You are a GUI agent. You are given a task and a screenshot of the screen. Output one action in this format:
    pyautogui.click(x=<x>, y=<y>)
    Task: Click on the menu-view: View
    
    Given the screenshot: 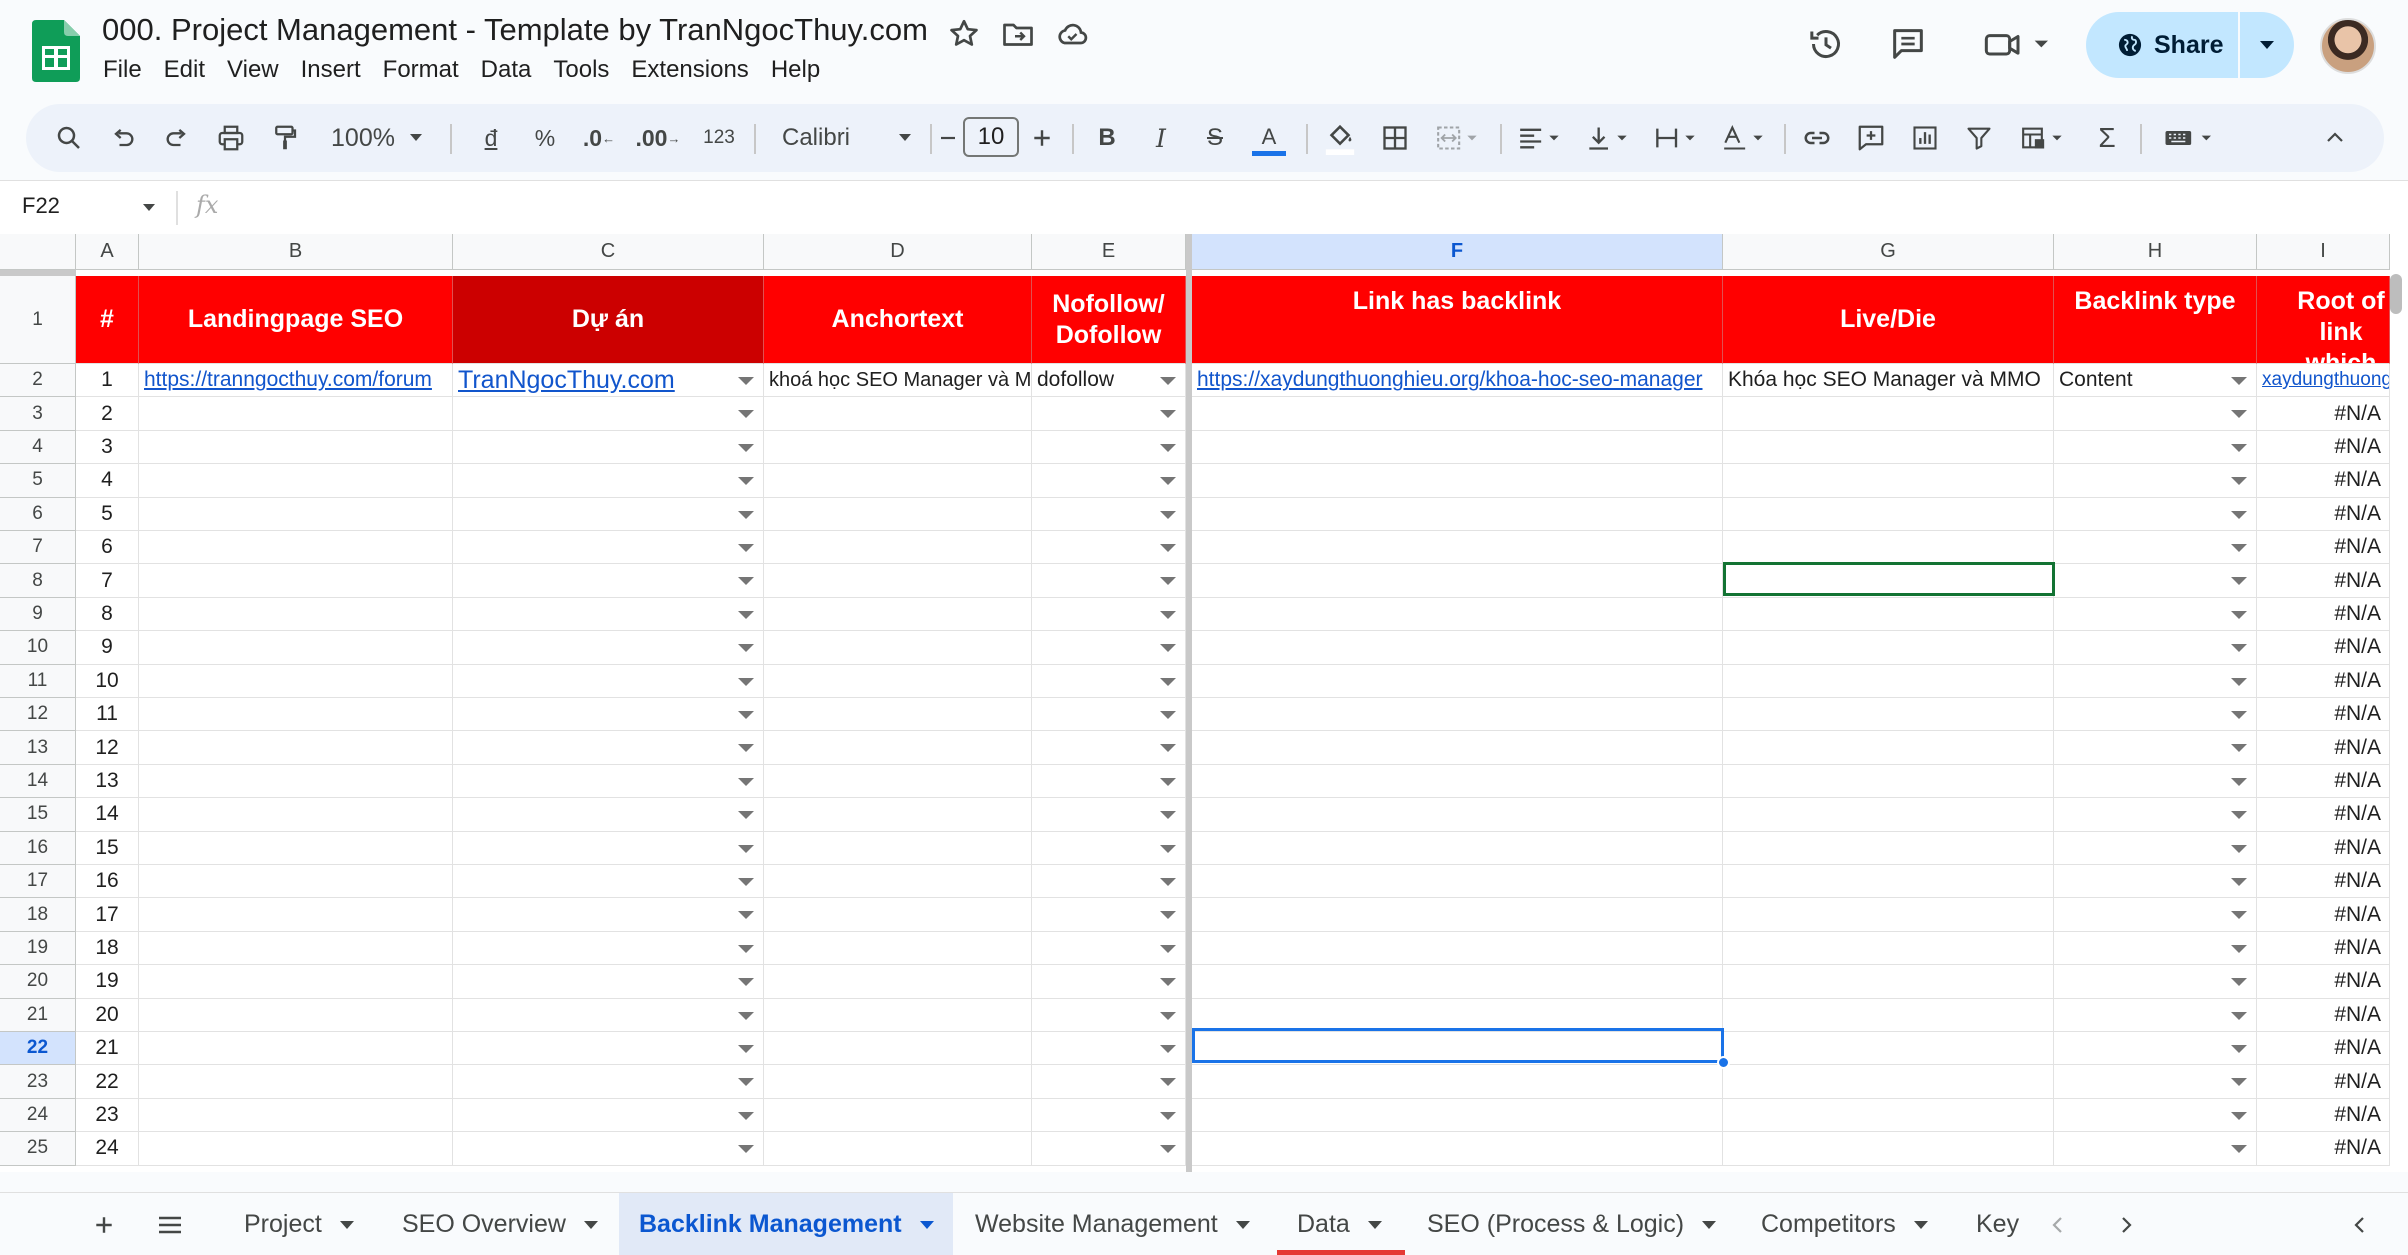 What is the action you would take?
    pyautogui.click(x=253, y=72)
    